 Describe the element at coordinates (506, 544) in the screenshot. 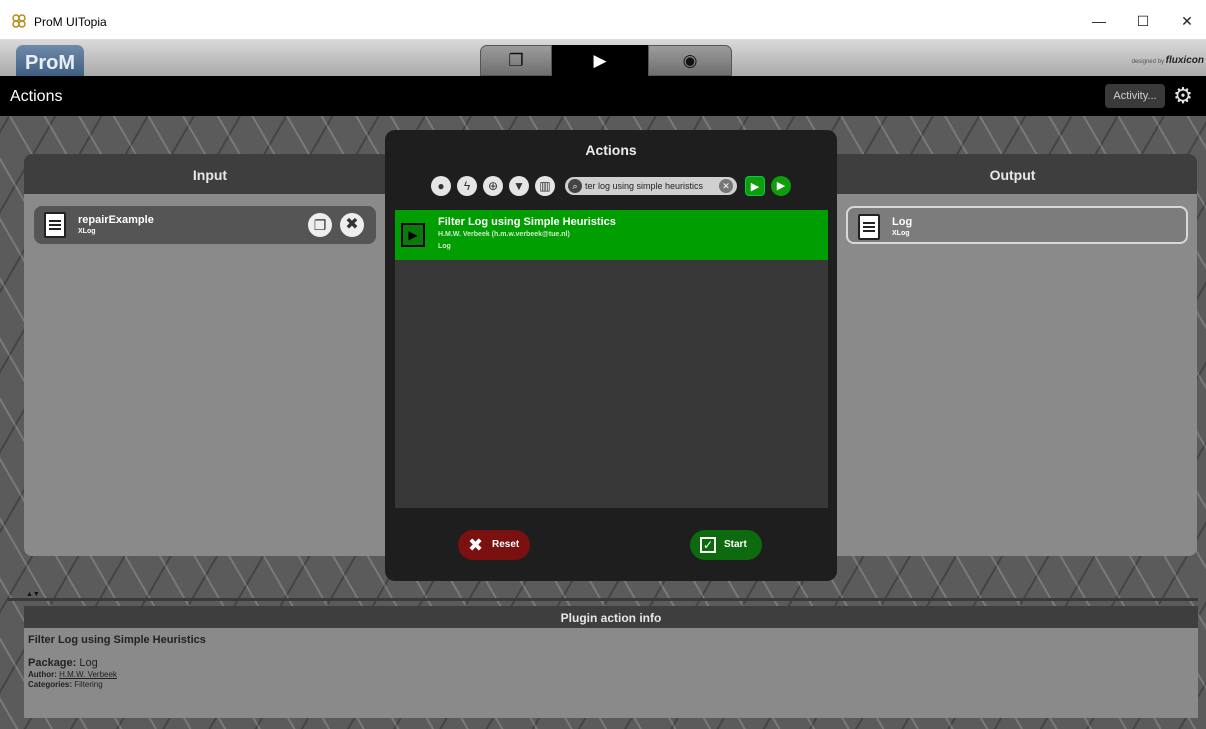

I see `reset-label: Reset` at that location.